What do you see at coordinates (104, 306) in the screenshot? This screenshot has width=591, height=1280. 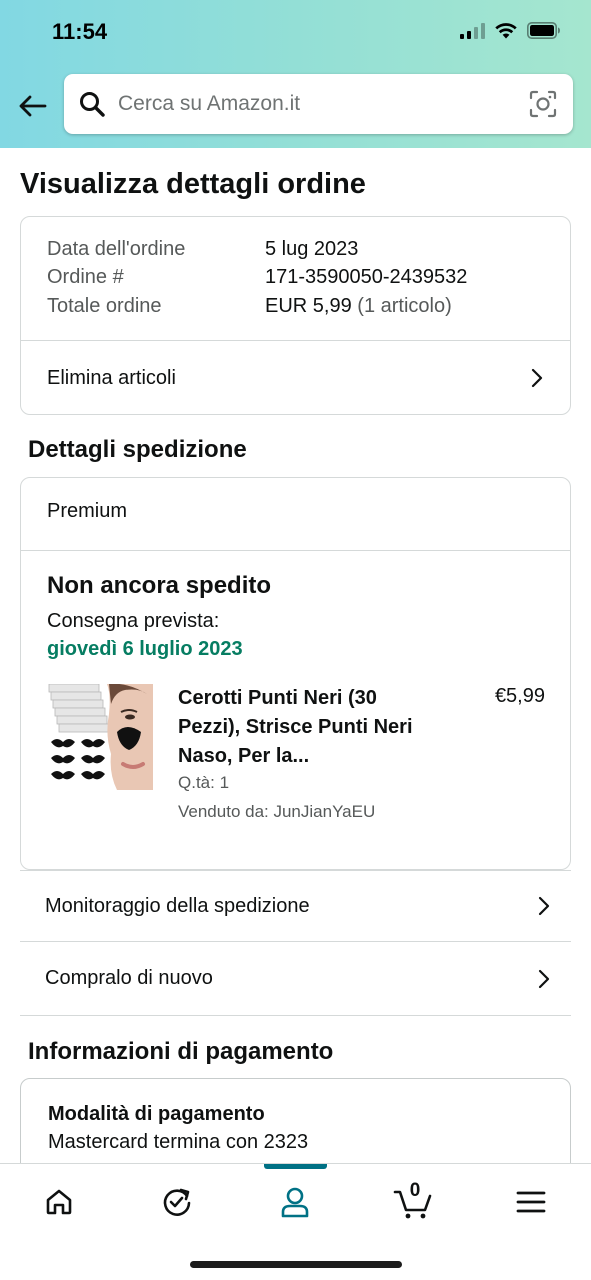 I see `order-total-label: Totale ordine` at bounding box center [104, 306].